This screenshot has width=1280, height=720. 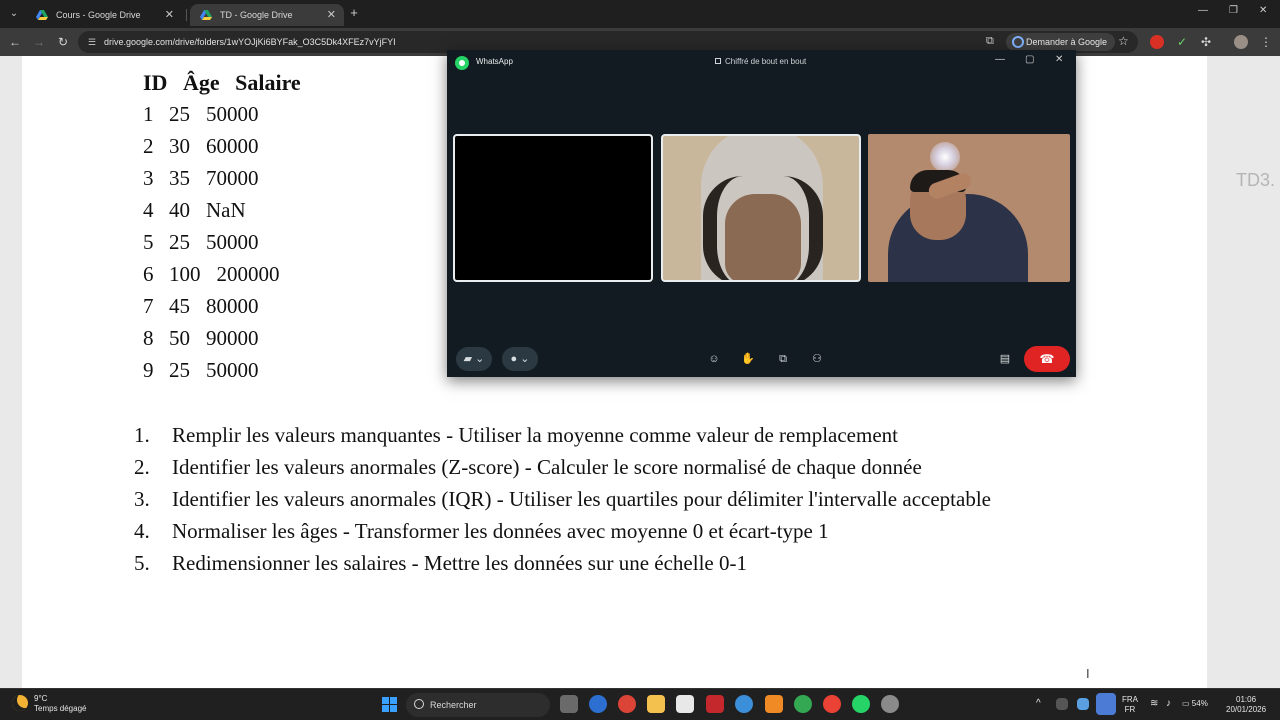 I want to click on mcafee-icon, so click(x=715, y=704).